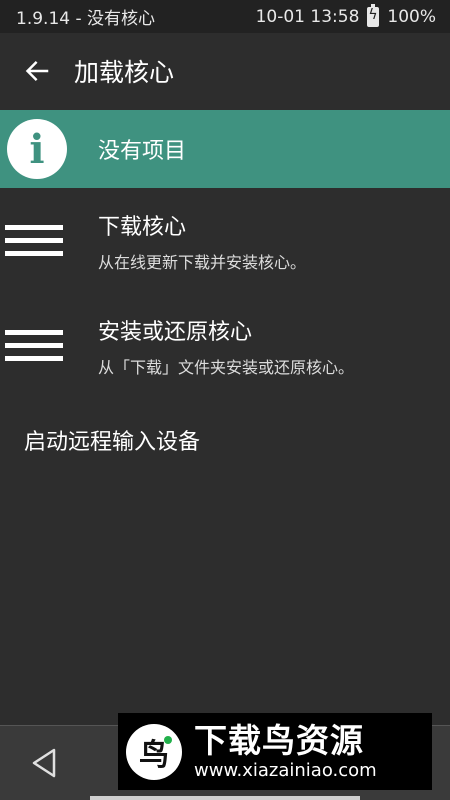 The width and height of the screenshot is (450, 800). What do you see at coordinates (225, 16) in the screenshot?
I see `status-bar: 1.9.14 - 没有核心 10-01 13:58 100%` at bounding box center [225, 16].